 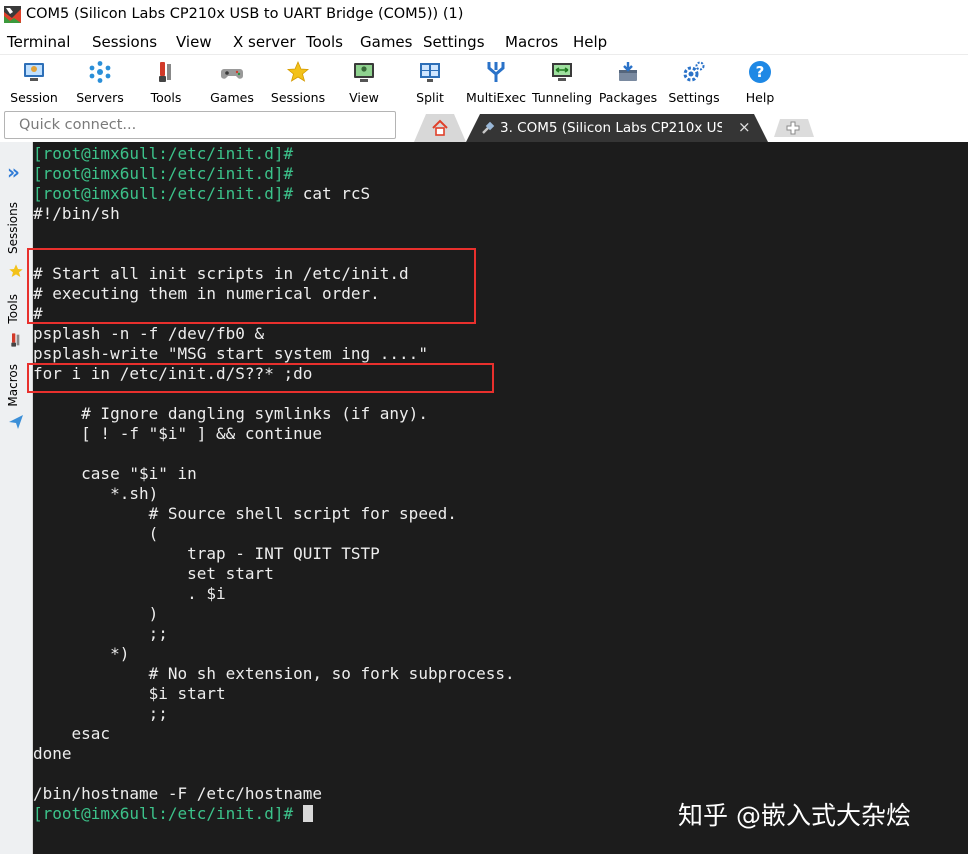 What do you see at coordinates (264, 42) in the screenshot?
I see `menu-x-server: X server` at bounding box center [264, 42].